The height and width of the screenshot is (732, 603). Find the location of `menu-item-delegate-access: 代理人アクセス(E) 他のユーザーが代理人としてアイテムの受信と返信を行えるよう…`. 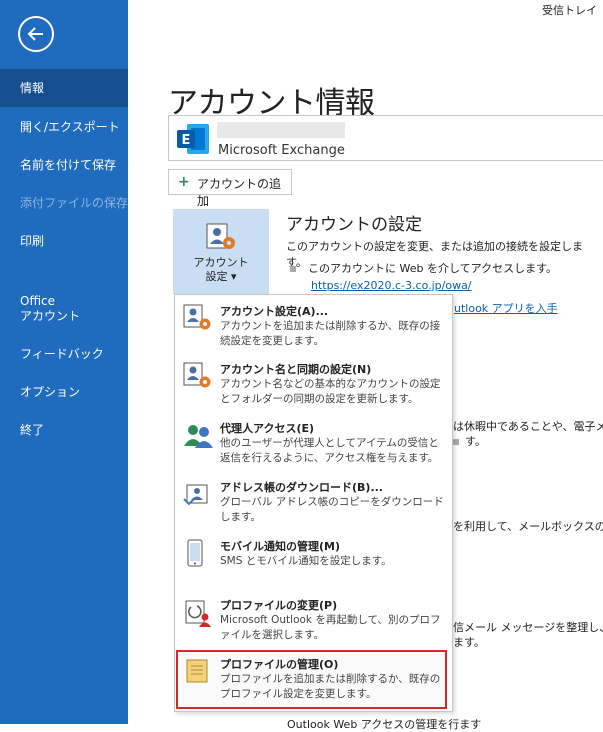

menu-item-delegate-access: 代理人アクセス(E) 他のユーザーが代理人としてアイテムの受信と返信を行えるよう… is located at coordinates (313, 445).